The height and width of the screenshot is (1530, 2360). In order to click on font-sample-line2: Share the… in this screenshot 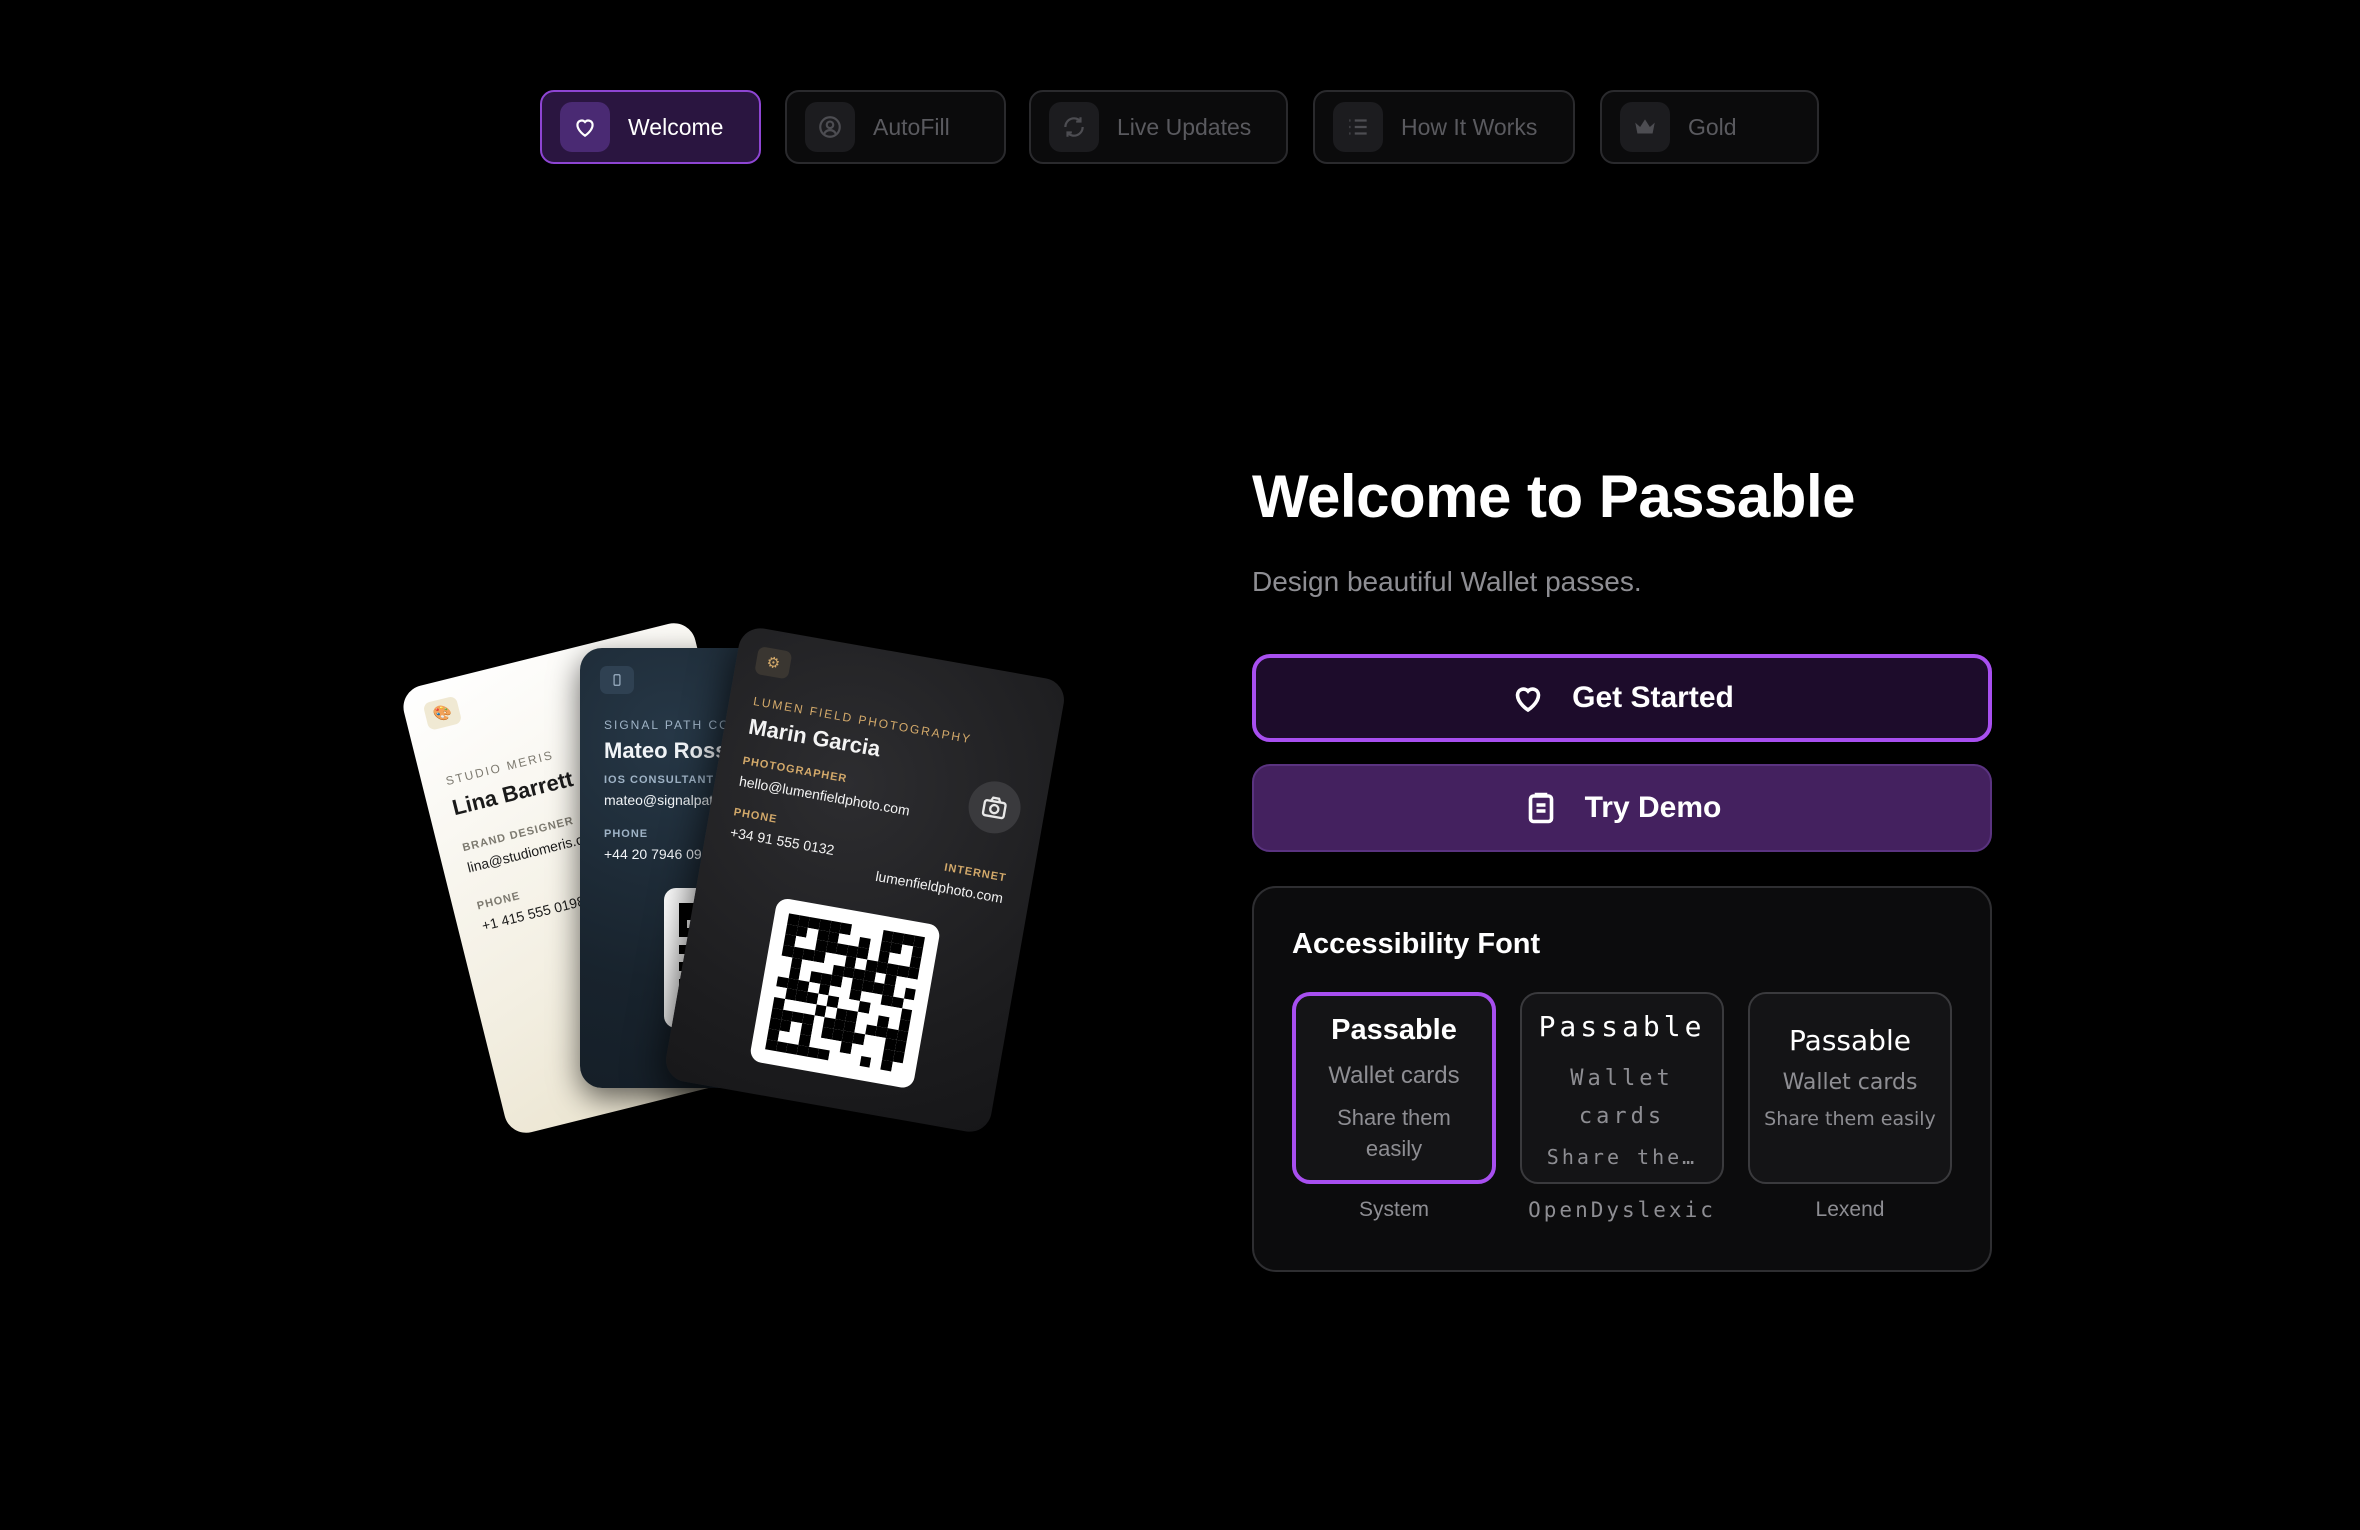, I will do `click(1622, 1157)`.